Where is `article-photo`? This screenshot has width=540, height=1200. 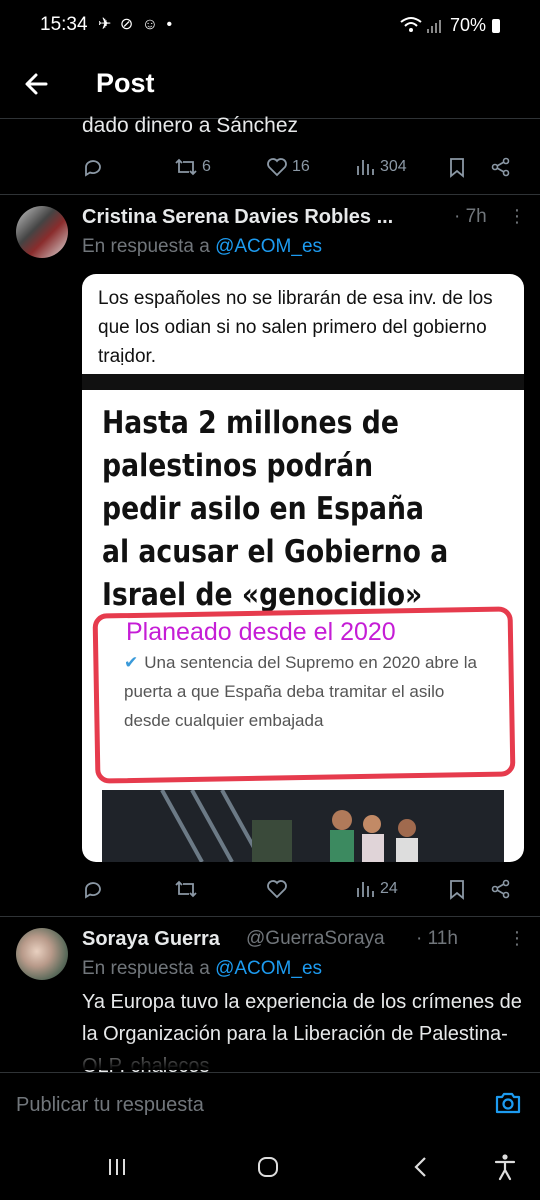 article-photo is located at coordinates (303, 825).